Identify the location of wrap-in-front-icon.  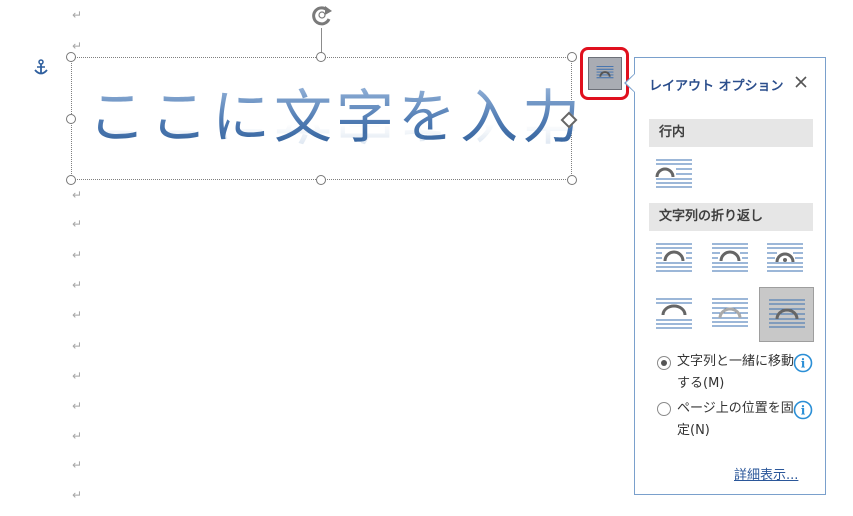
(787, 313).